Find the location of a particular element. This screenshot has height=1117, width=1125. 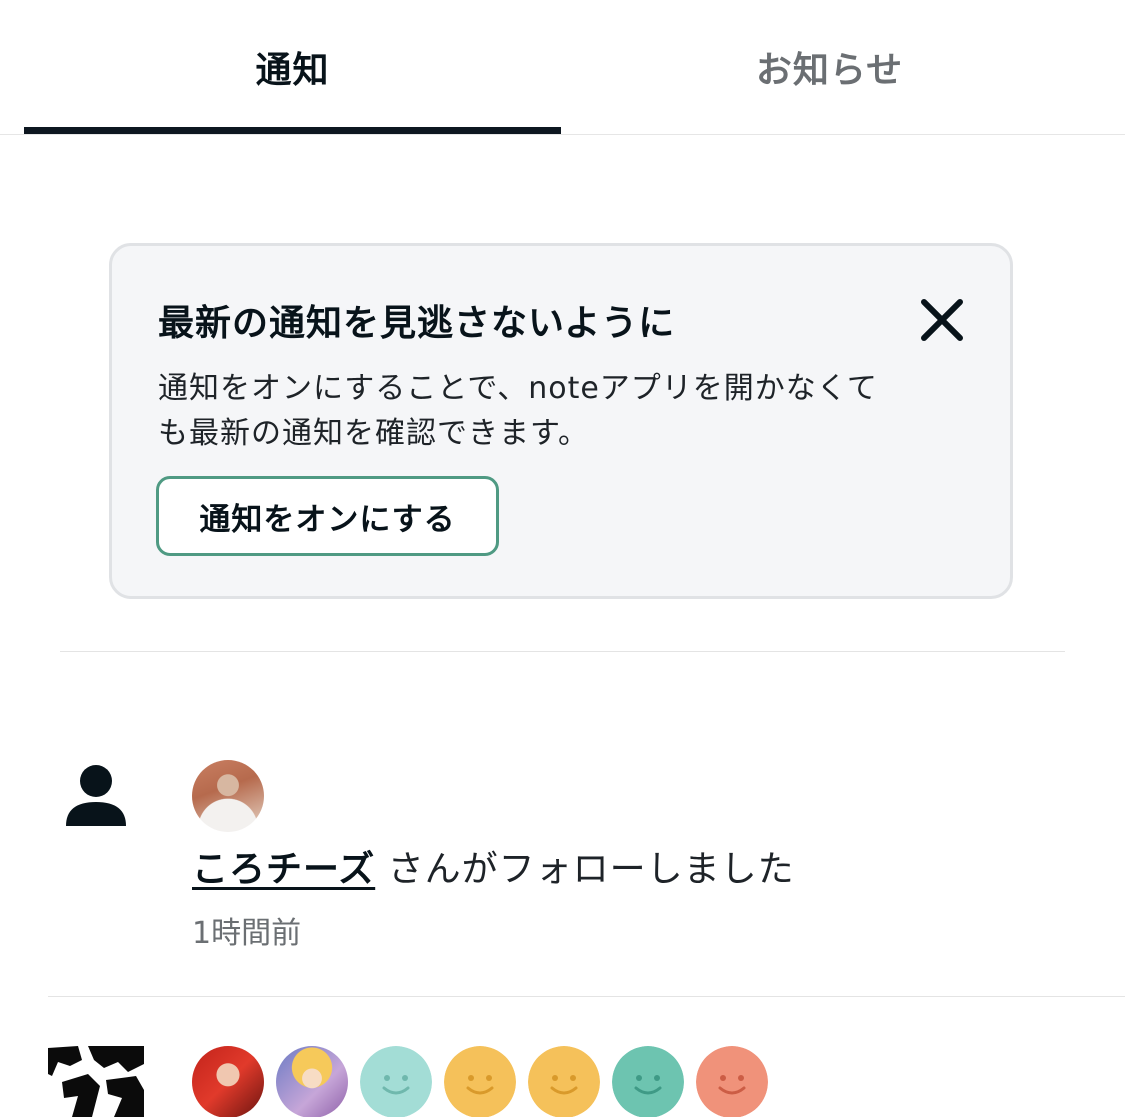

tab-bar: 通知 お知らせ is located at coordinates (562, 67).